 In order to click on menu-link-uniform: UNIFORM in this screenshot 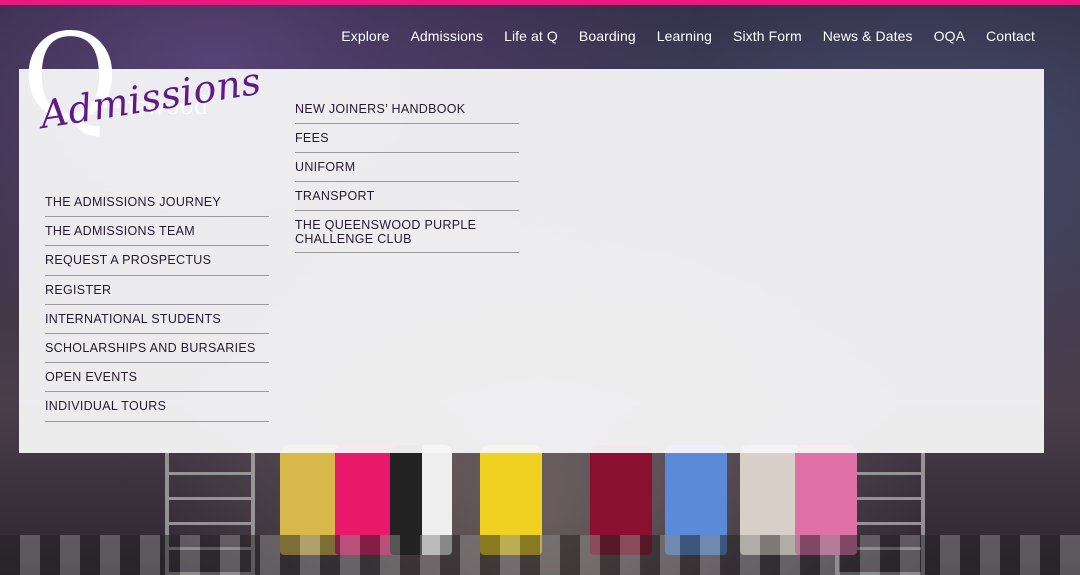, I will do `click(407, 167)`.